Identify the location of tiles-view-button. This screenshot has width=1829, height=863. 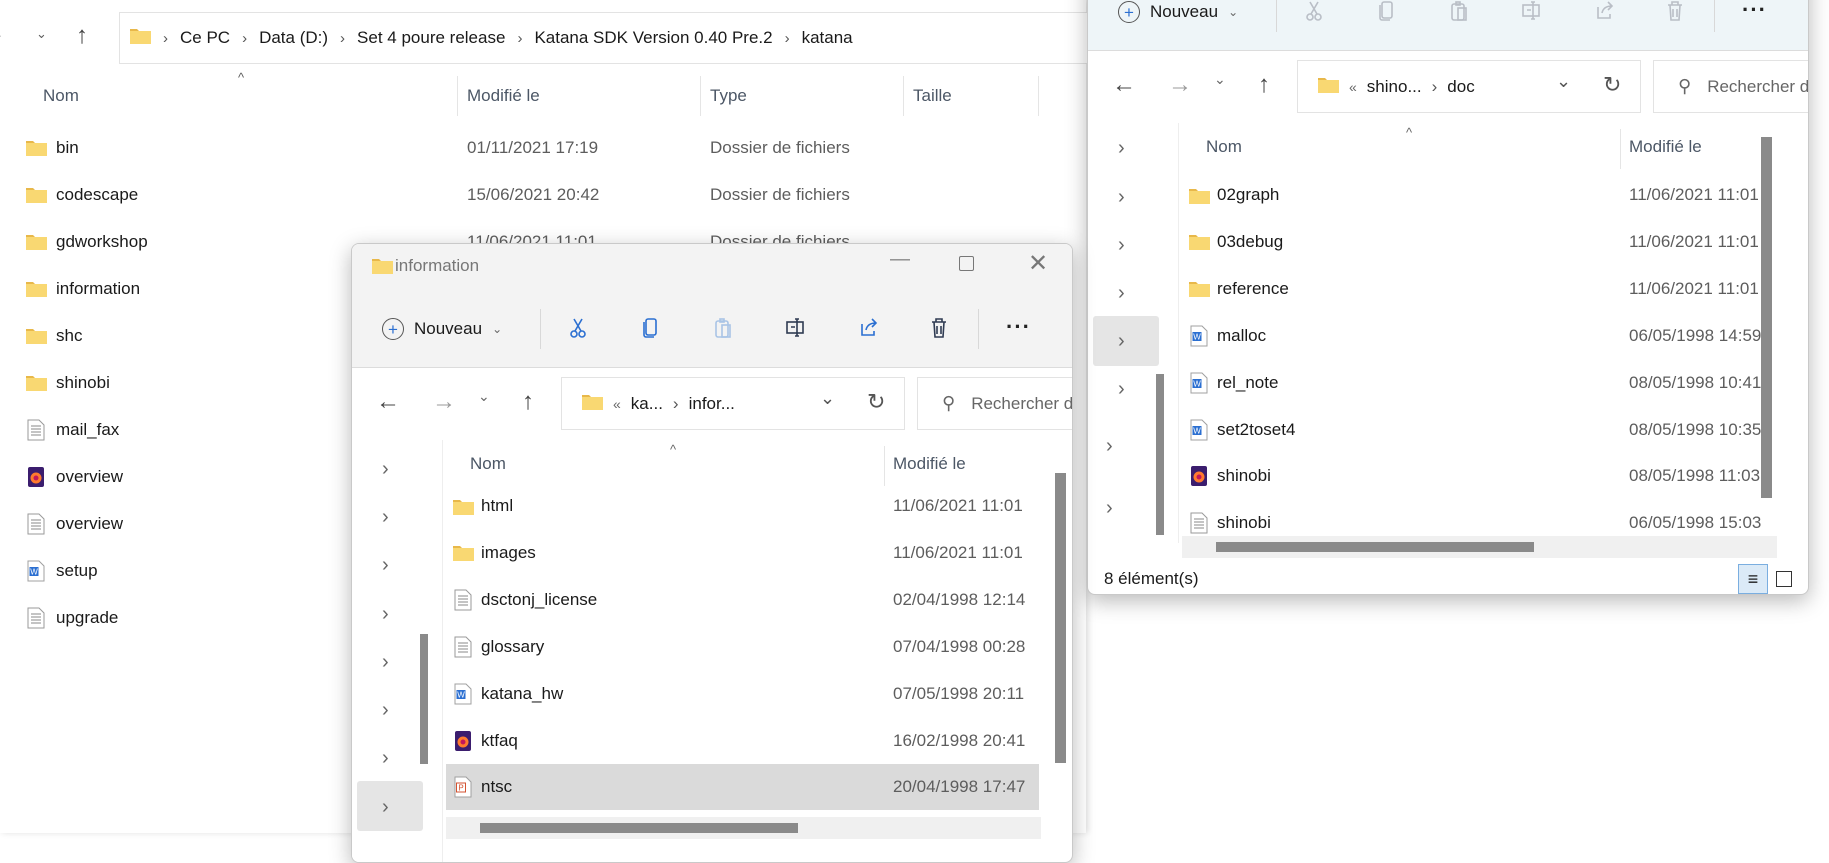
(1784, 579).